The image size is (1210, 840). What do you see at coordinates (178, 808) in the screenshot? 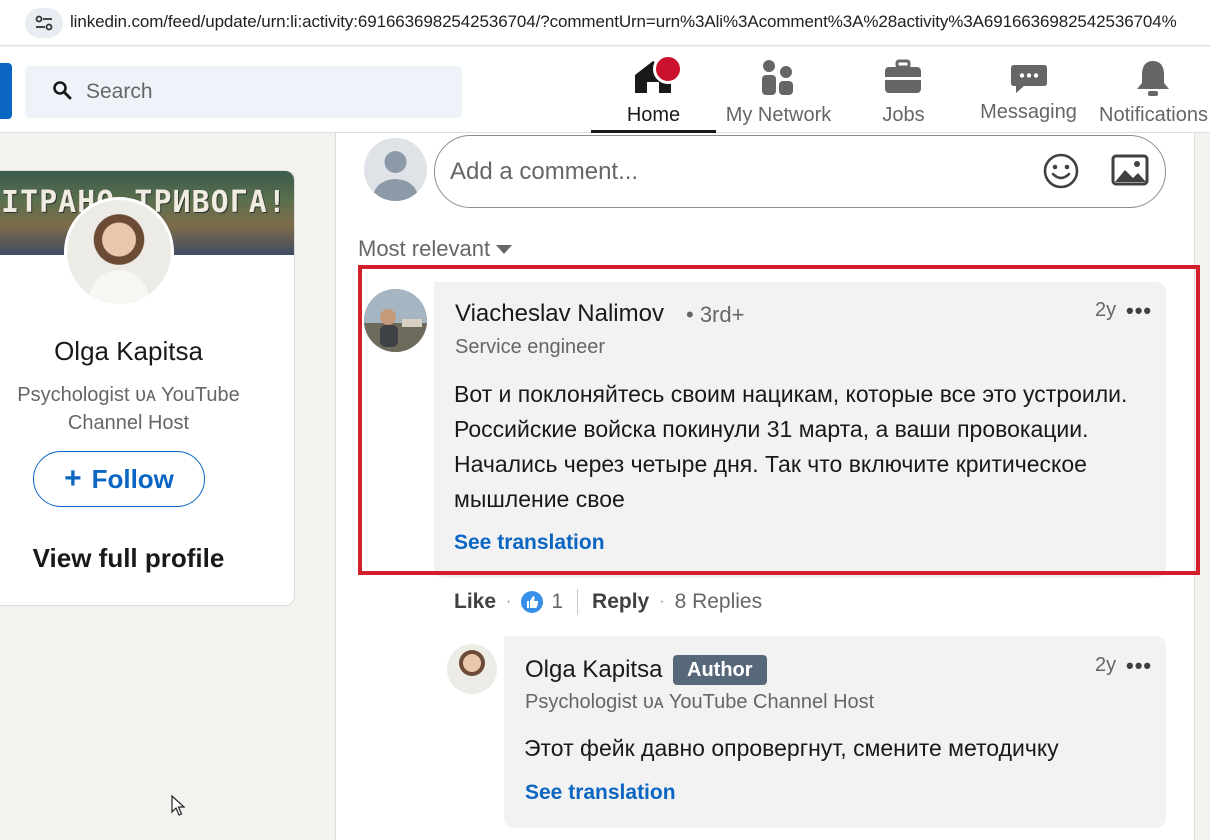
I see `mouse-cursor-icon` at bounding box center [178, 808].